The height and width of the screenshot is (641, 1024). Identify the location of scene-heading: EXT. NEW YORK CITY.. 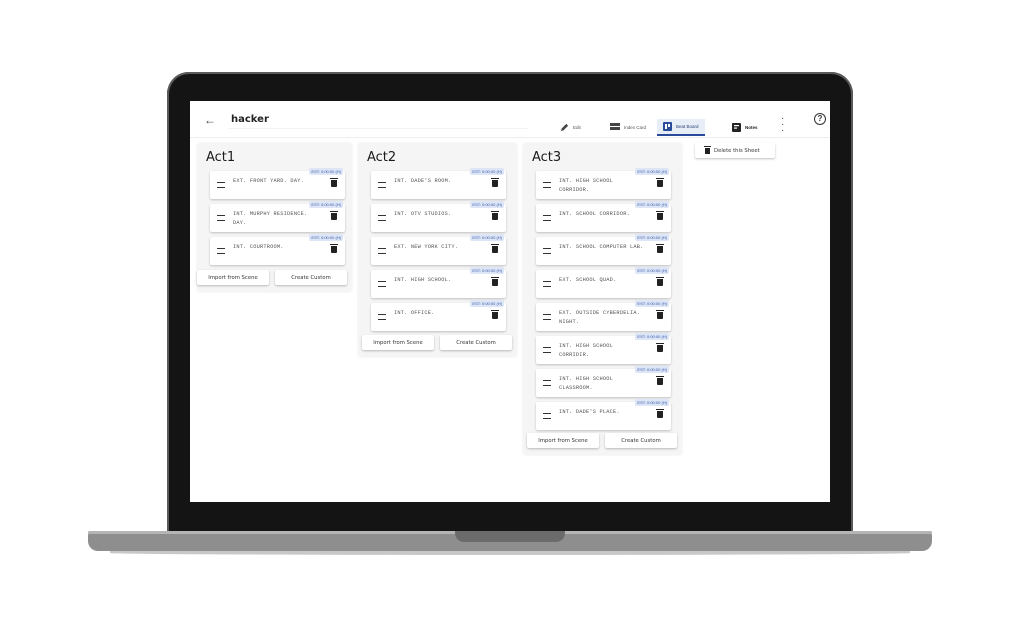
(426, 247).